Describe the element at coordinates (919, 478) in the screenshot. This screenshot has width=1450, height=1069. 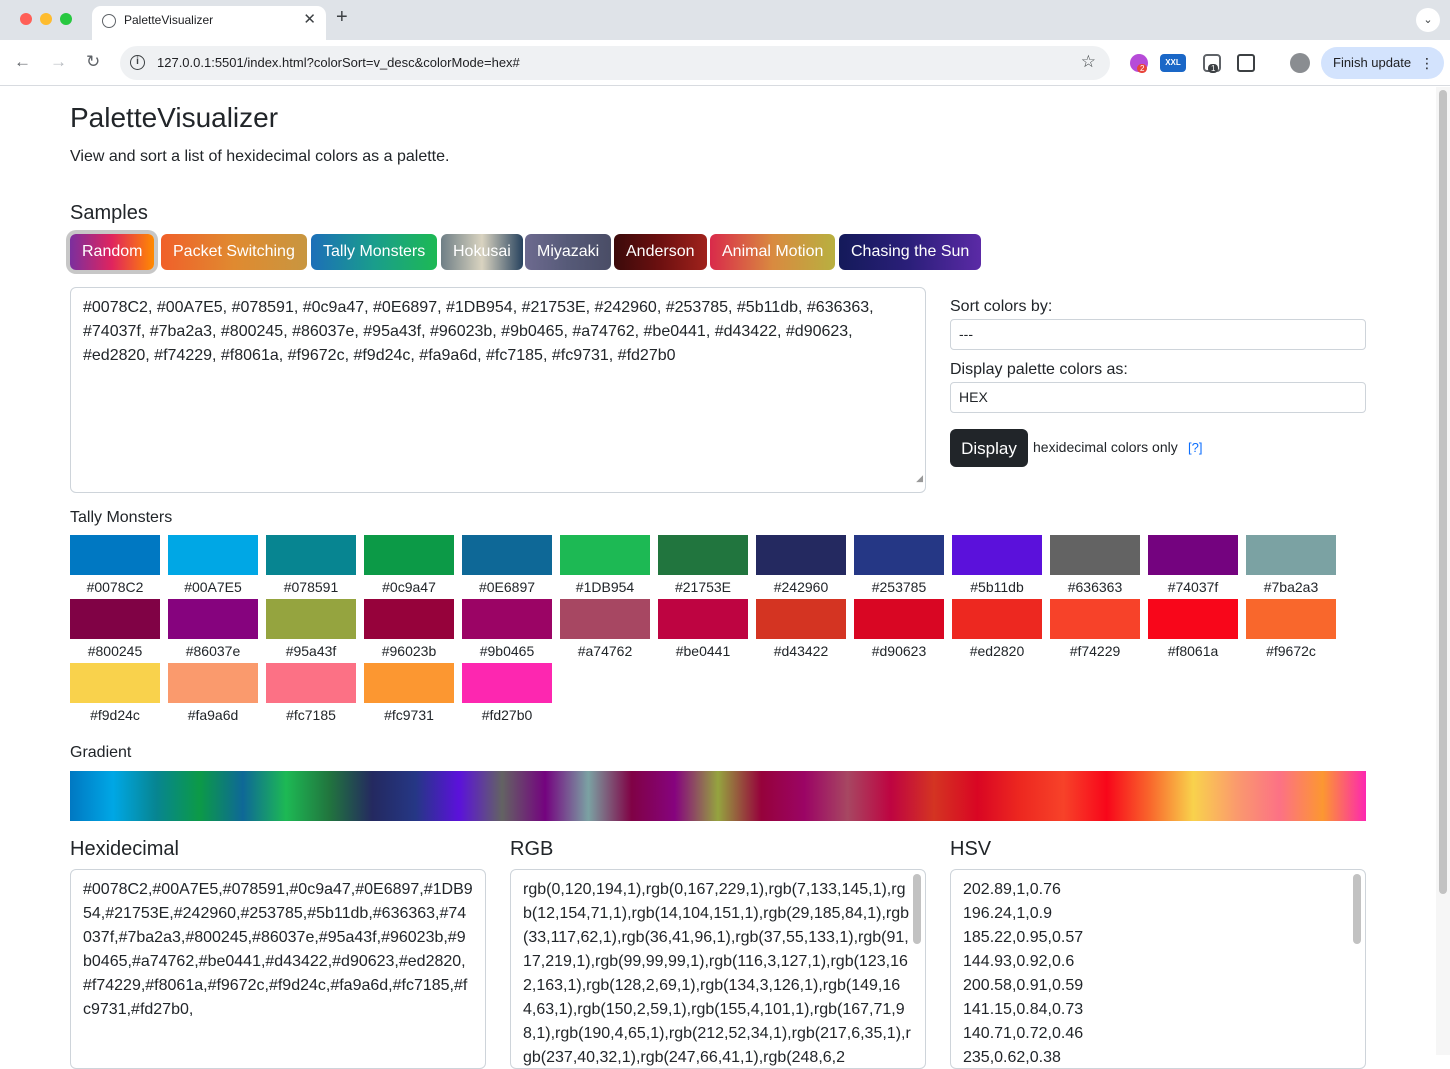
I see `resize-handle-icon: ◢` at that location.